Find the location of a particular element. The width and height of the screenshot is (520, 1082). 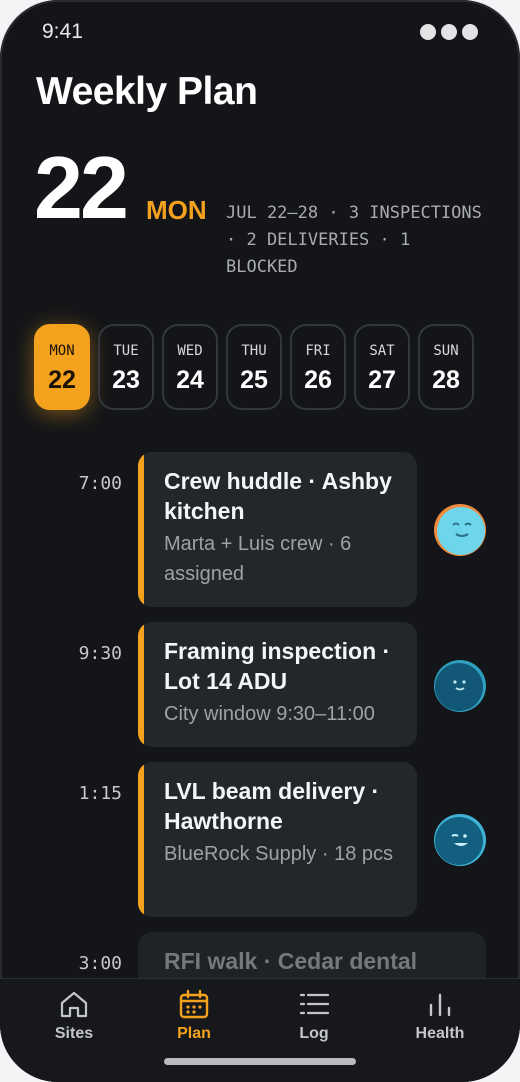

tab-sites: Sites is located at coordinates (74, 1011).